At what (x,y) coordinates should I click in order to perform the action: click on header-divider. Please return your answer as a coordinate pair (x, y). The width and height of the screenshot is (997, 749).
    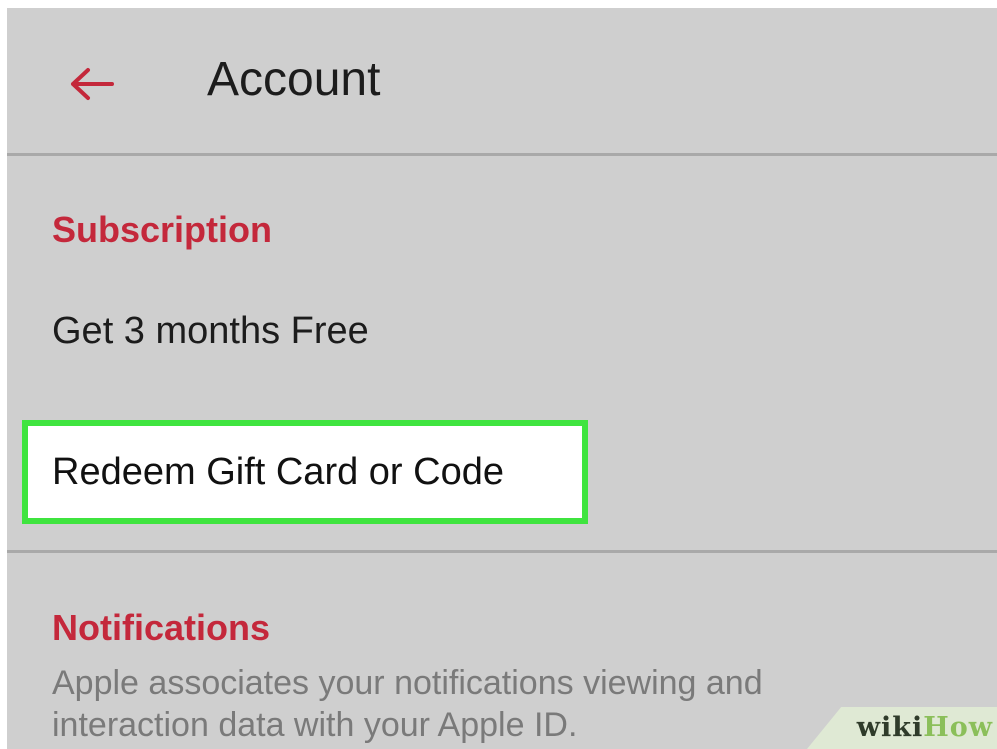
    Looking at the image, I should click on (502, 154).